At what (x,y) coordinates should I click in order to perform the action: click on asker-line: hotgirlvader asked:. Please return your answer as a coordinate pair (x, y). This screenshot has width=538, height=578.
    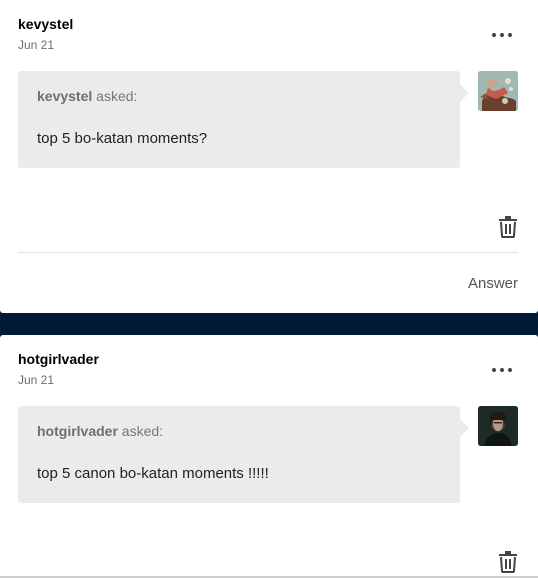
    Looking at the image, I should click on (100, 431).